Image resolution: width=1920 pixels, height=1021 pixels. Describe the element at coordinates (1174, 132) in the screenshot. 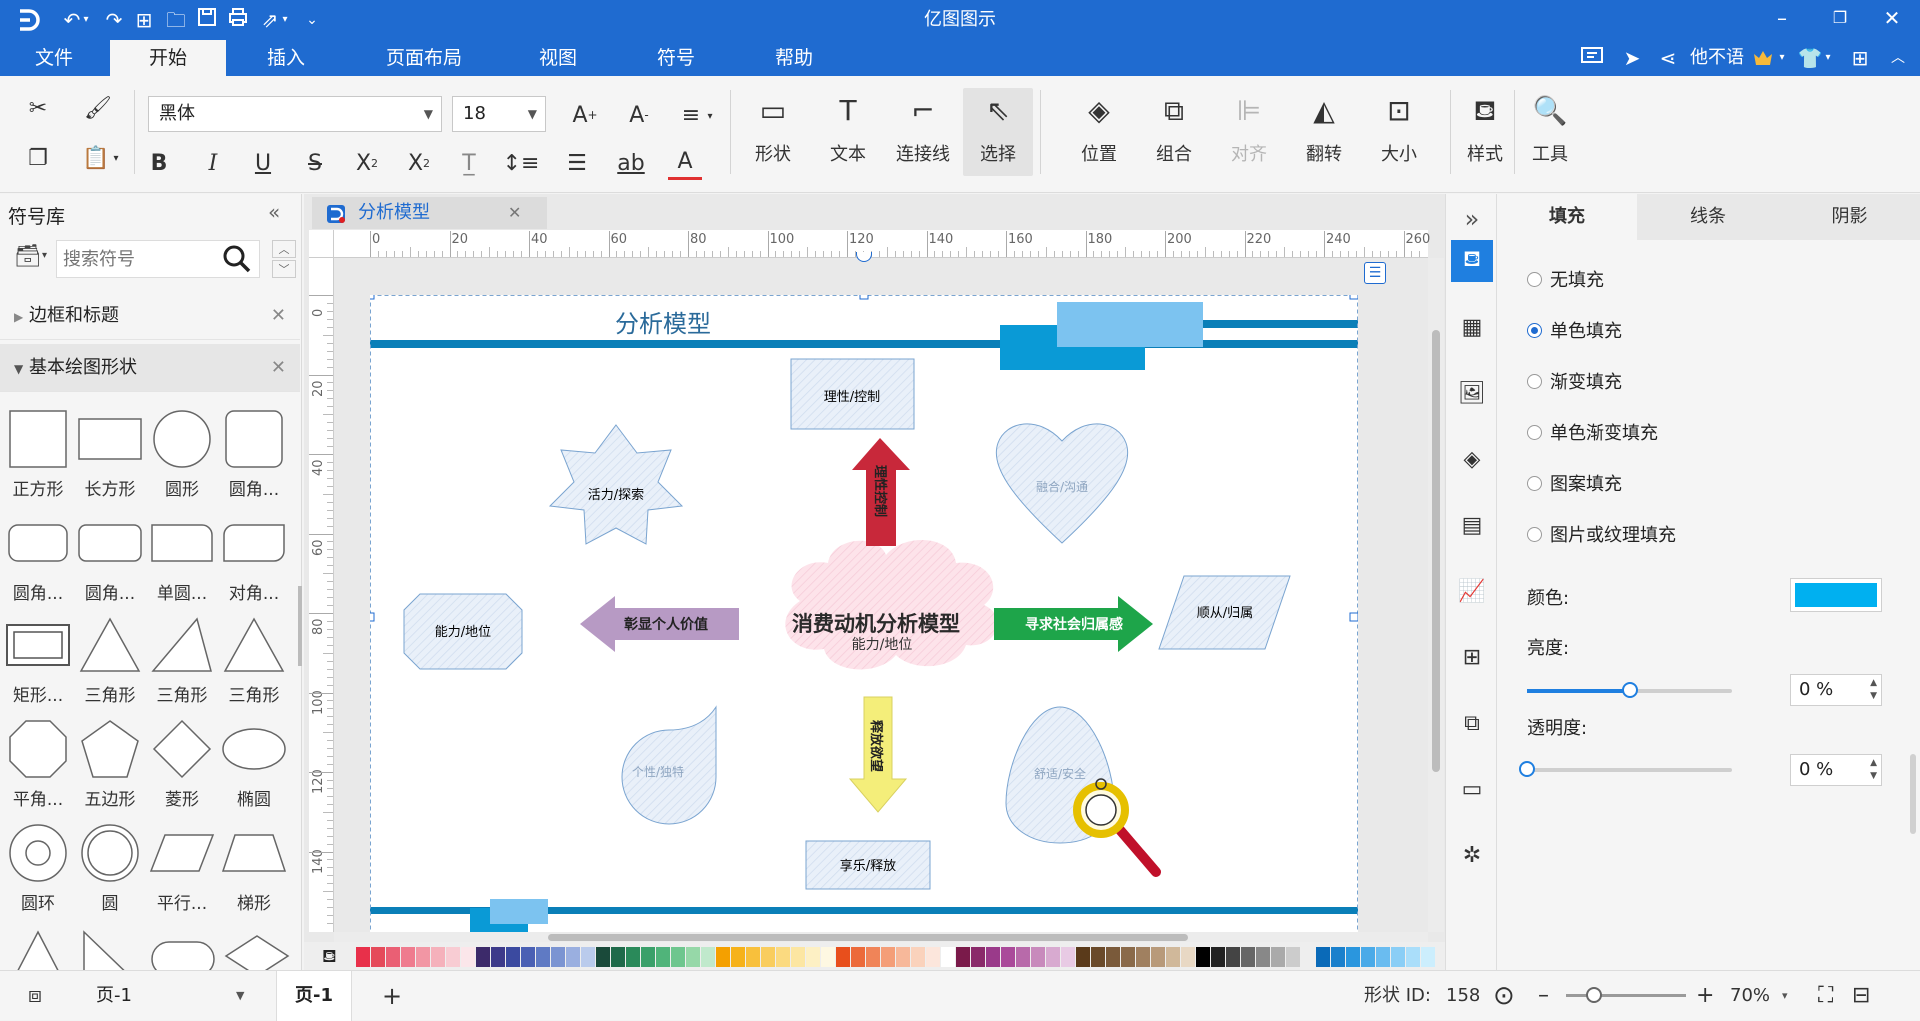

I see `group-button: ⧉ 组合` at that location.